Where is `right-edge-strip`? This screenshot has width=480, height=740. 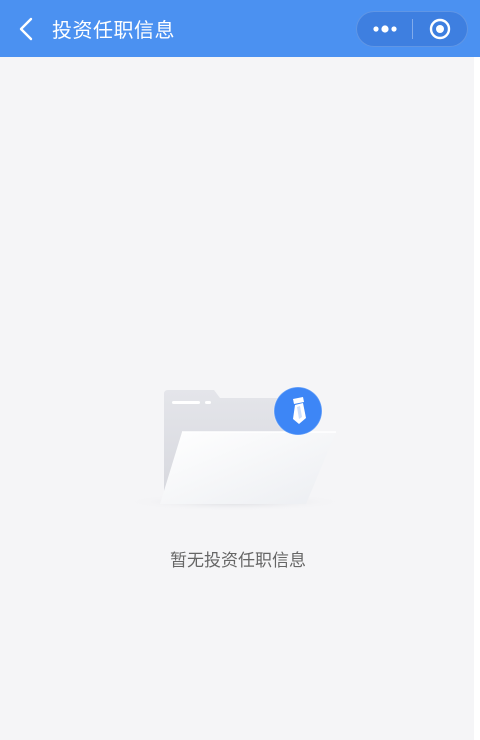
right-edge-strip is located at coordinates (477, 398).